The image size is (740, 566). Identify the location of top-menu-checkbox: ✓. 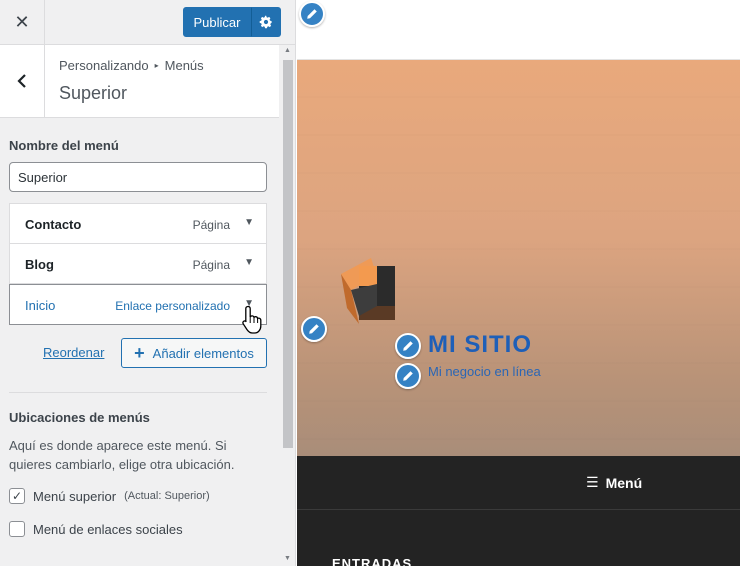
(17, 496).